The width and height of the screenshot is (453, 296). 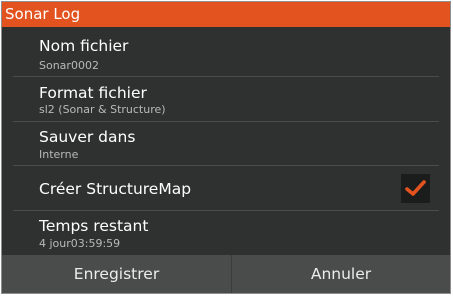 What do you see at coordinates (94, 226) in the screenshot?
I see `timeleft-label: Temps restant` at bounding box center [94, 226].